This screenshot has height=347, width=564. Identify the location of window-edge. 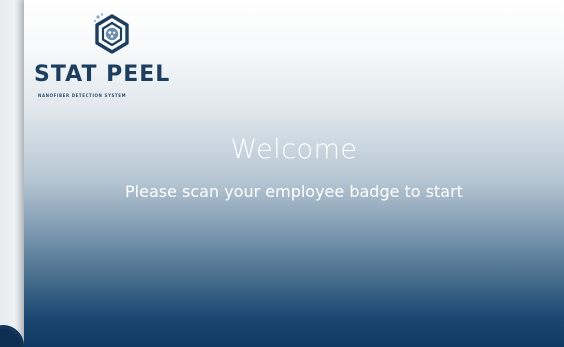
(12, 173).